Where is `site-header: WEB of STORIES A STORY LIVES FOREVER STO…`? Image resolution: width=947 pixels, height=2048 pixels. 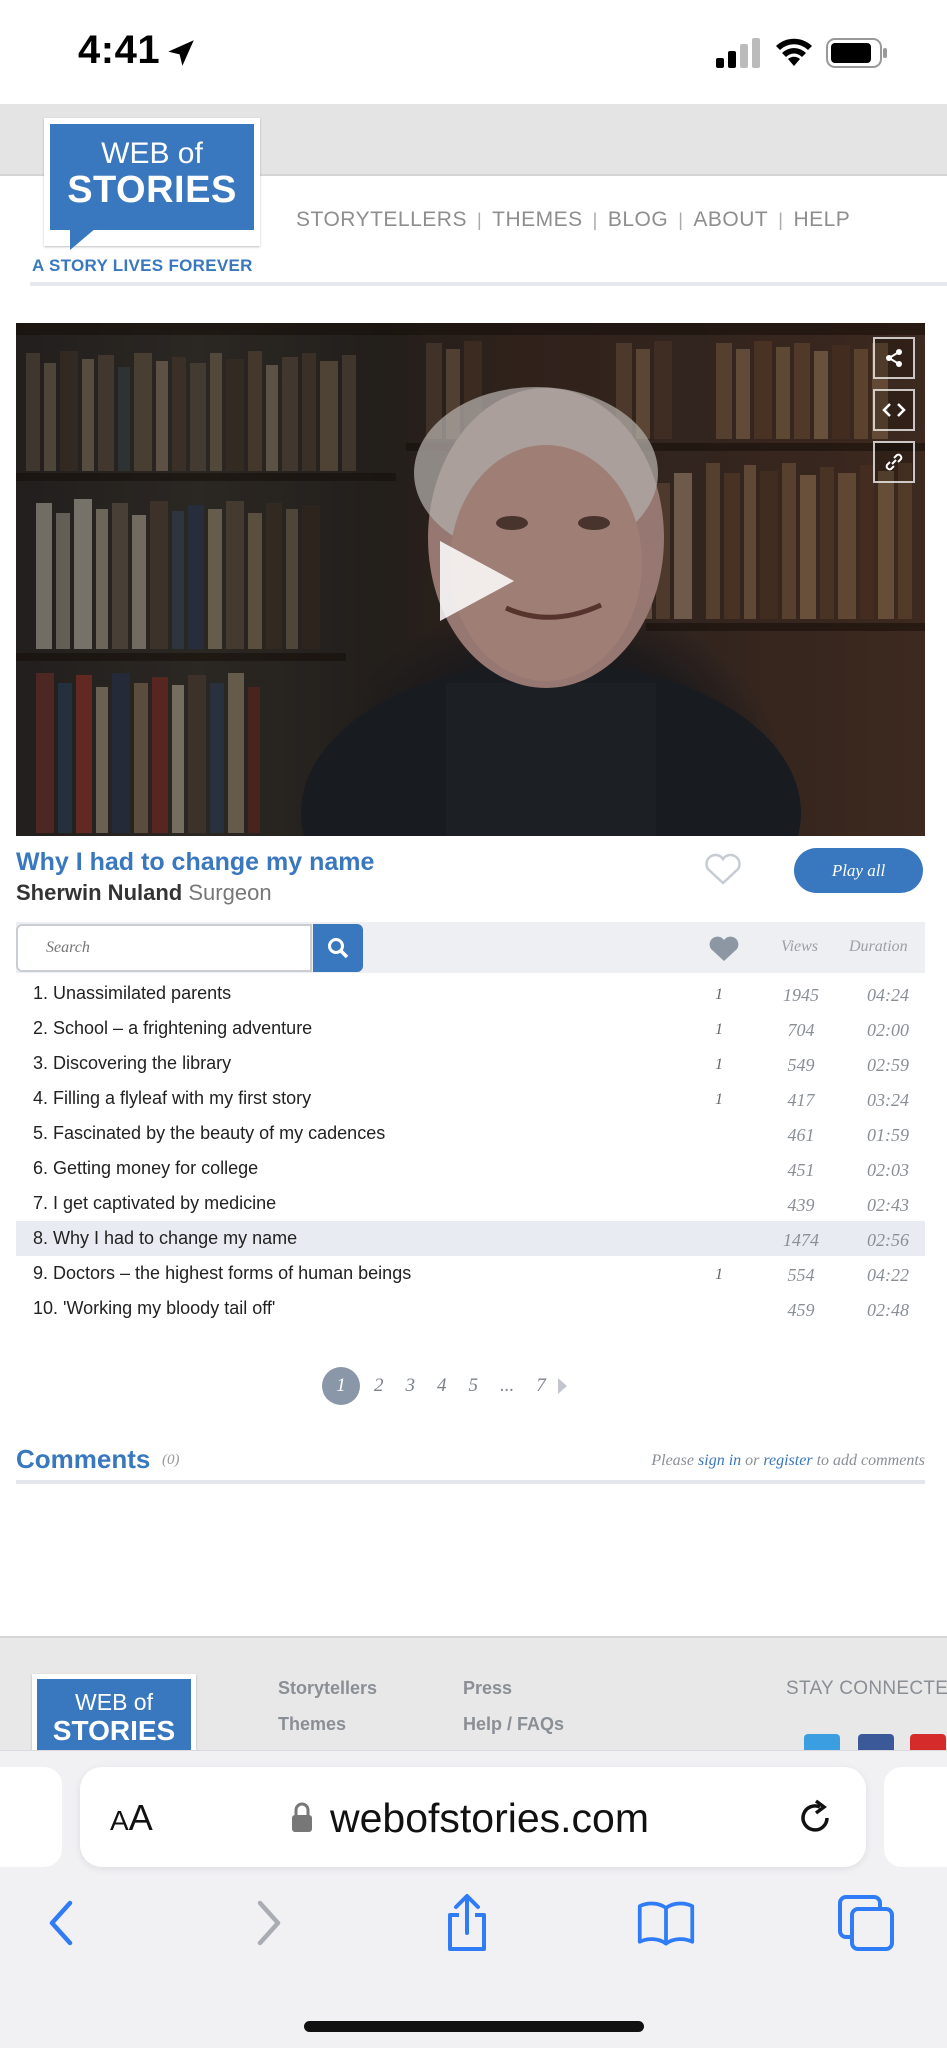 site-header: WEB of STORIES A STORY LIVES FOREVER STO… is located at coordinates (473, 197).